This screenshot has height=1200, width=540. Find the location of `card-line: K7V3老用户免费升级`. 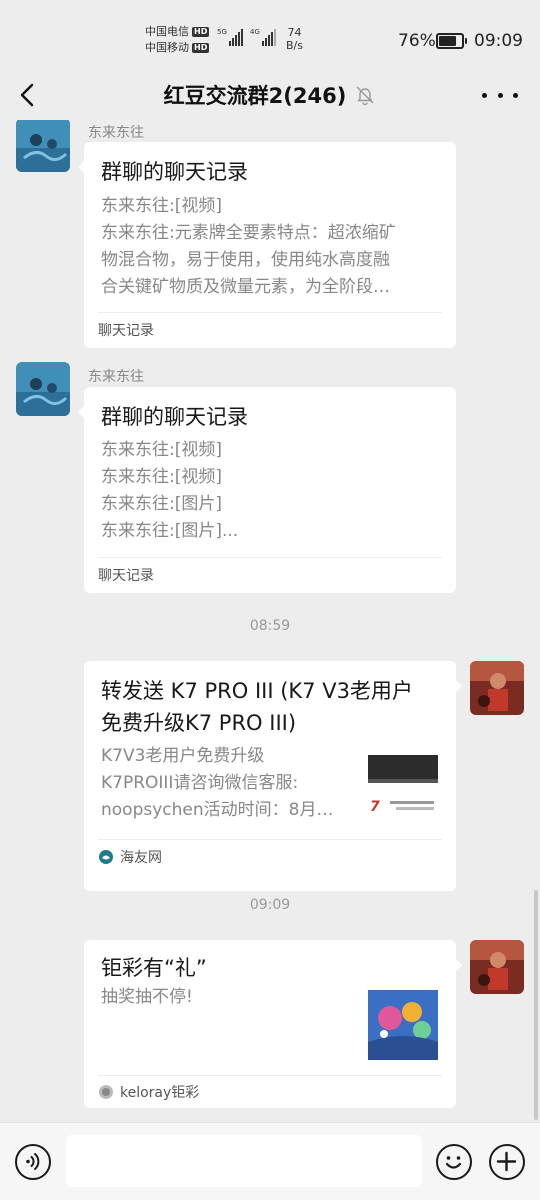

card-line: K7V3老用户免费升级 is located at coordinates (183, 756).